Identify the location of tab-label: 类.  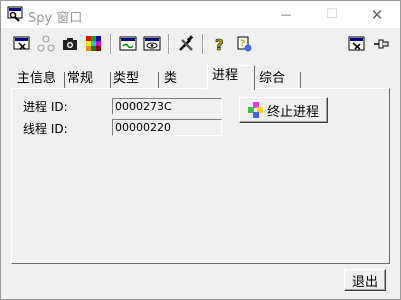
(171, 78).